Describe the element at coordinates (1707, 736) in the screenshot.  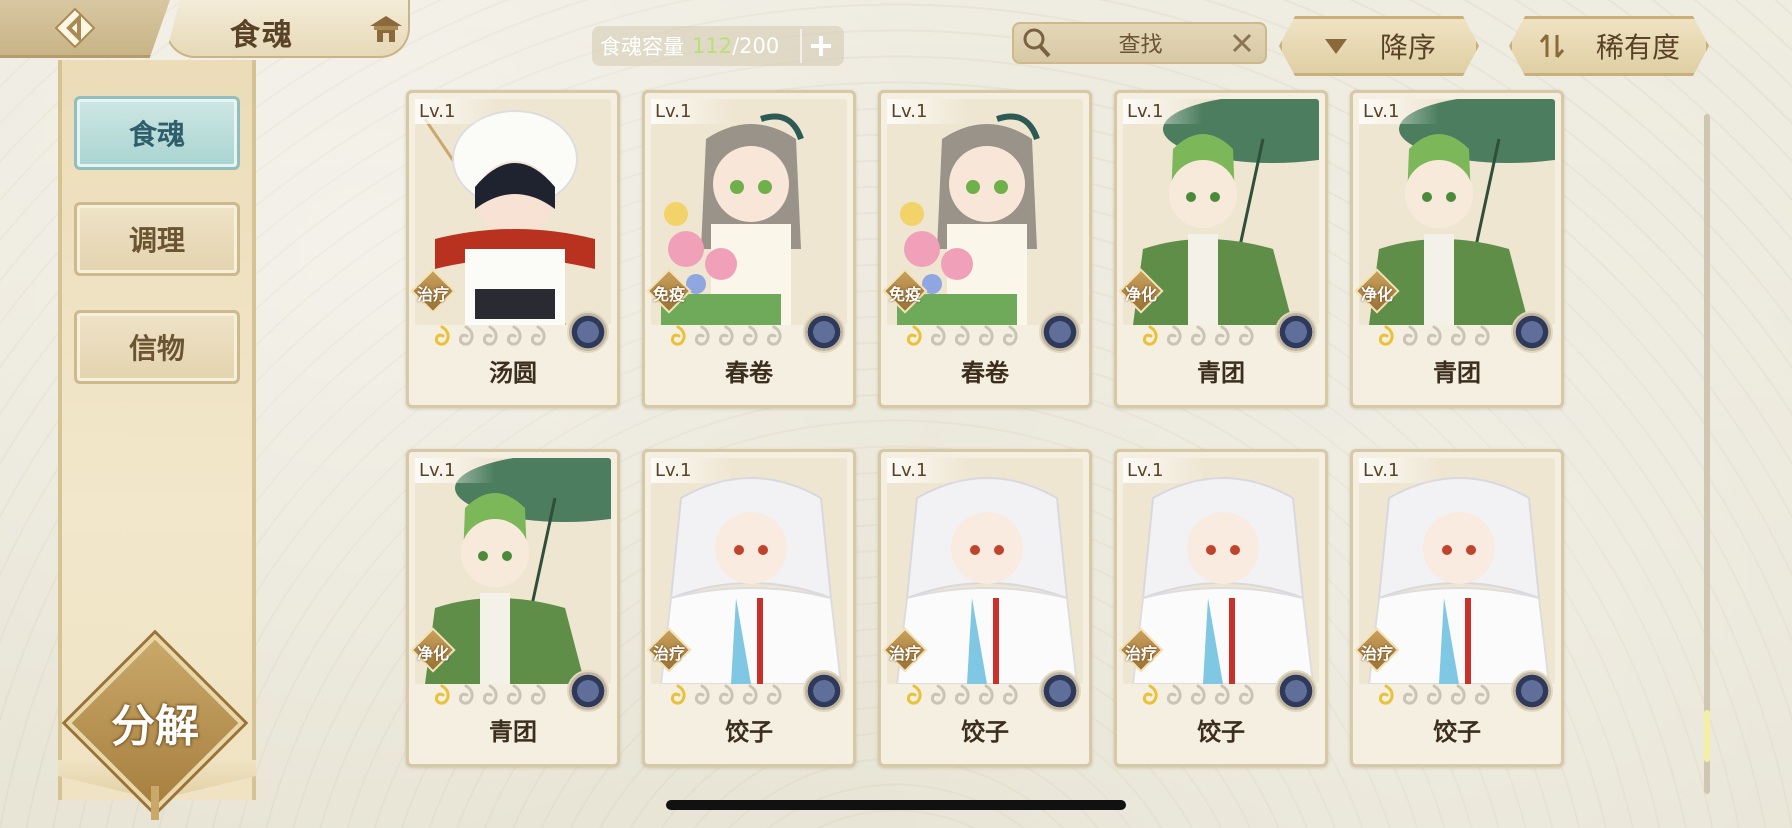
I see `scrollbar-thumb` at that location.